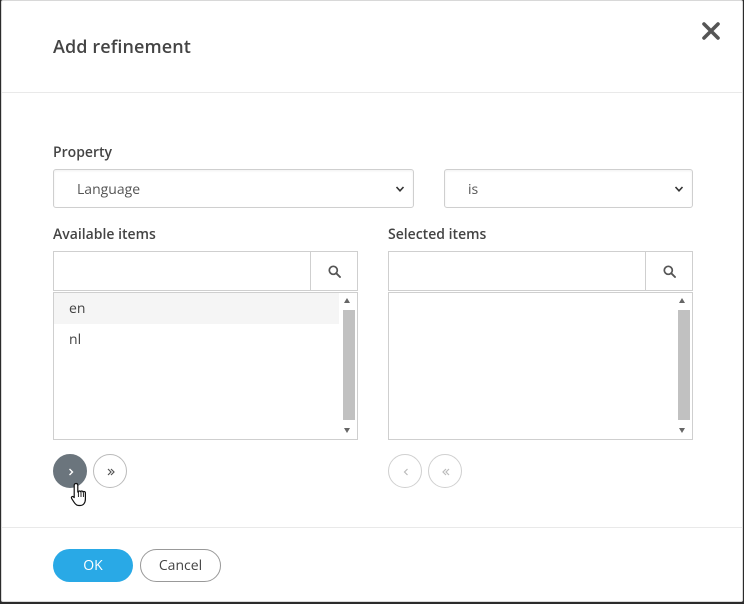  What do you see at coordinates (372, 564) in the screenshot?
I see `dialog-footer: OK Cancel` at bounding box center [372, 564].